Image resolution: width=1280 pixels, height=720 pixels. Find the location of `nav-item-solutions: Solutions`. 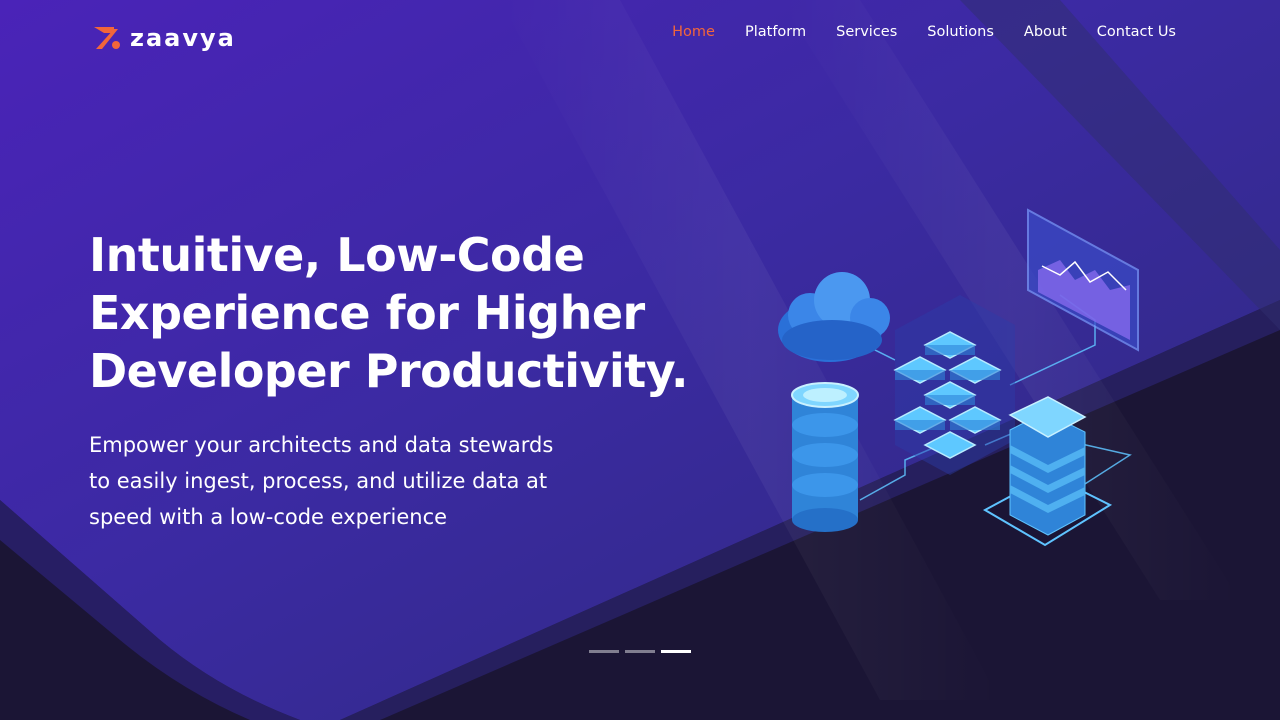

nav-item-solutions: Solutions is located at coordinates (960, 32).